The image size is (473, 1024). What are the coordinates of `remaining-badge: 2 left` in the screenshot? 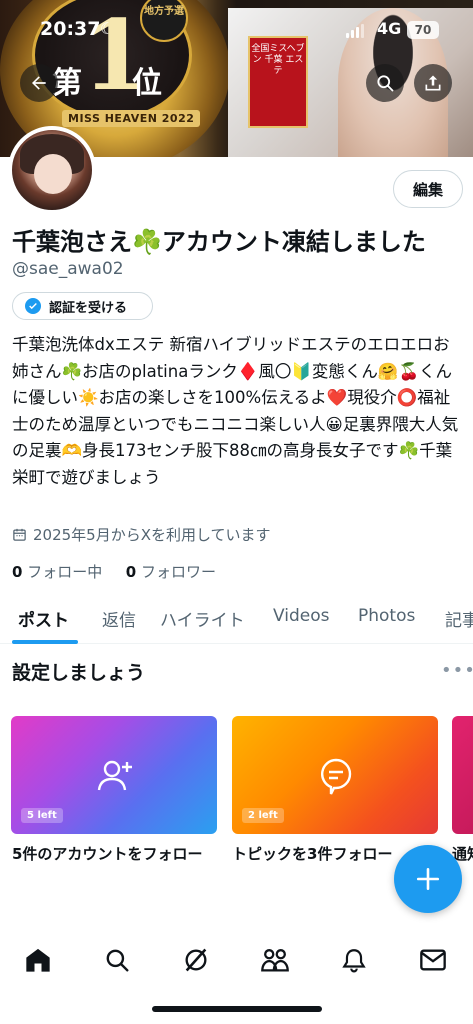 It's located at (263, 815).